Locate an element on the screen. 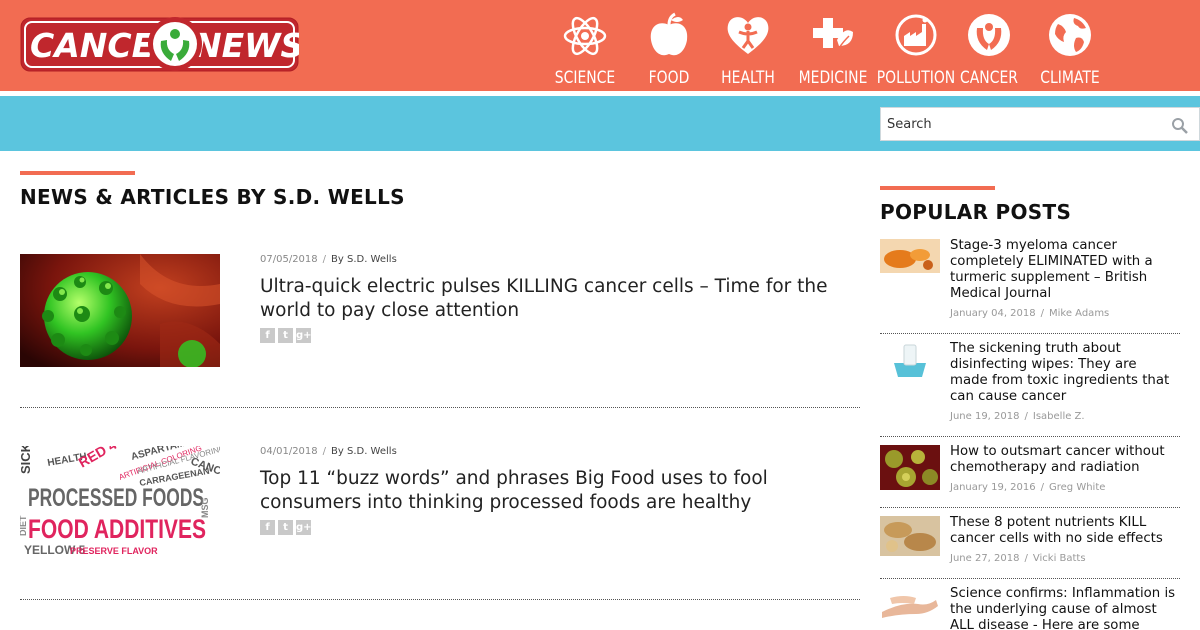  popular-post-meta: June 27, 2018/Vicki Batts is located at coordinates (1018, 558).